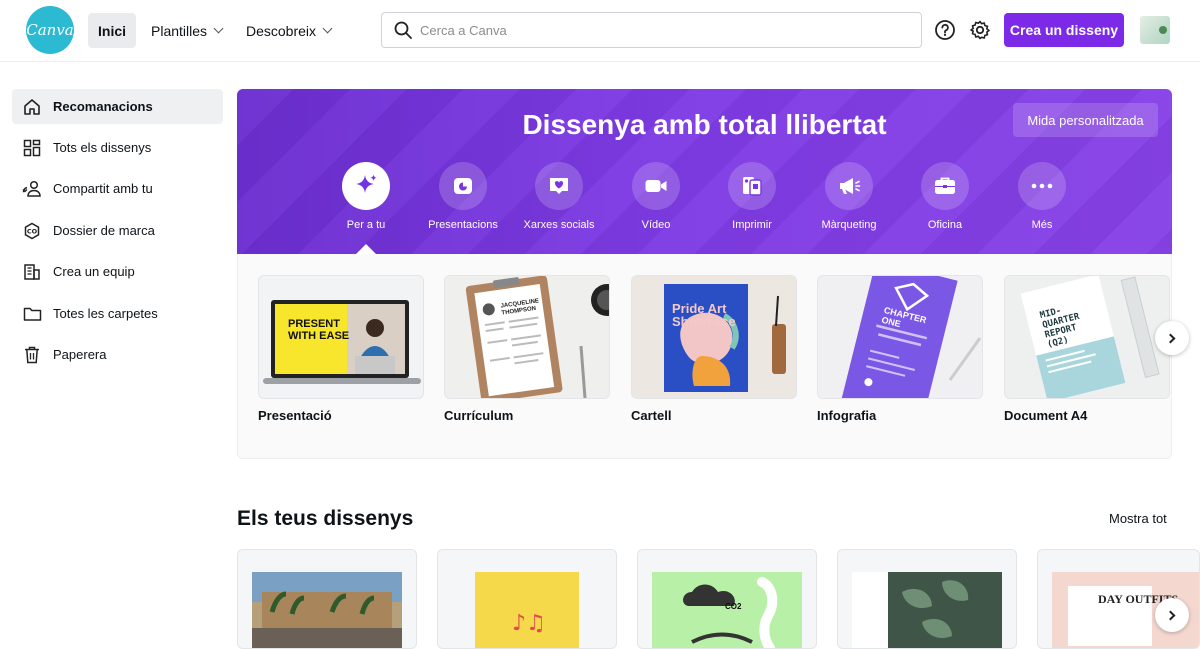 The width and height of the screenshot is (1200, 649). What do you see at coordinates (295, 415) in the screenshot?
I see `template-label: Presentació` at bounding box center [295, 415].